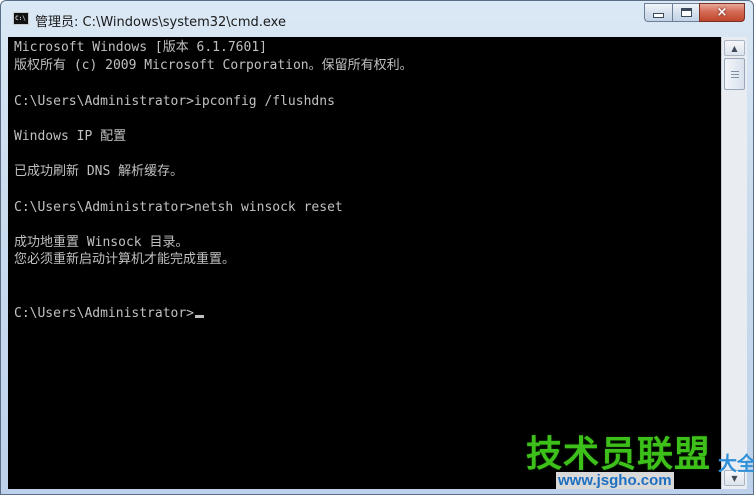 The width and height of the screenshot is (754, 495). I want to click on scroll-up-button: ▲, so click(734, 48).